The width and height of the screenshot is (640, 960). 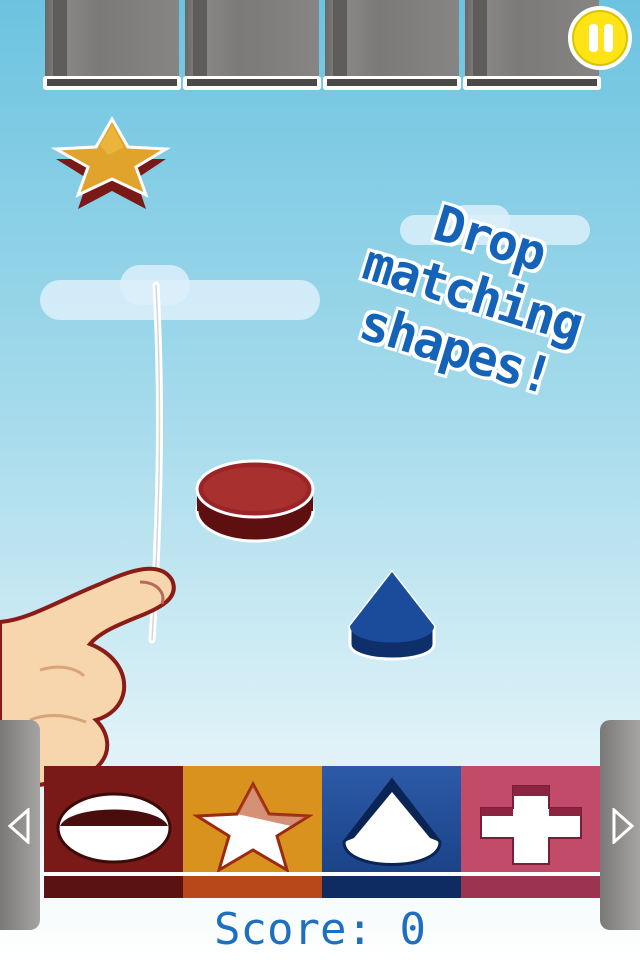 I want to click on star-hole-icon, so click(x=253, y=826).